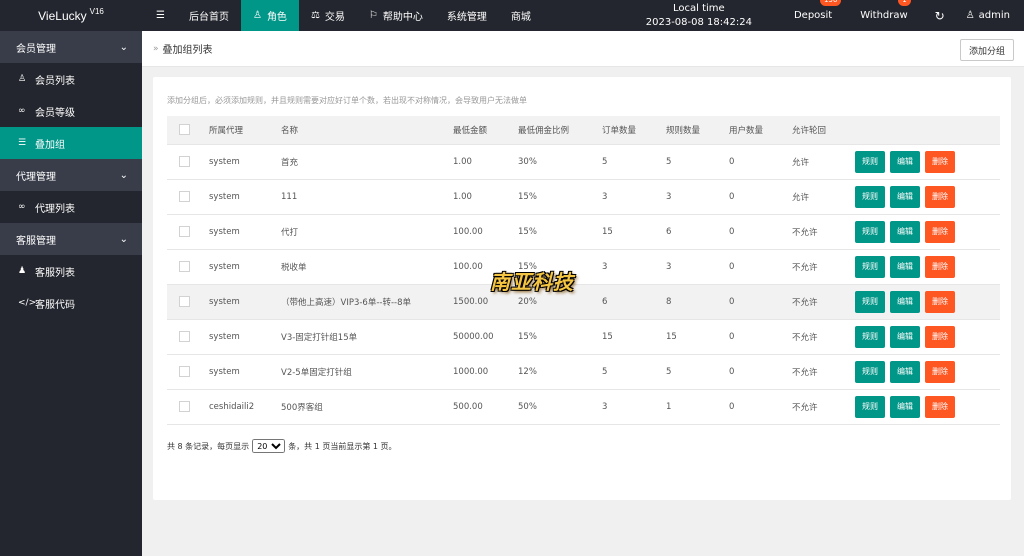  I want to click on add-group-button: 添加分组, so click(986, 50).